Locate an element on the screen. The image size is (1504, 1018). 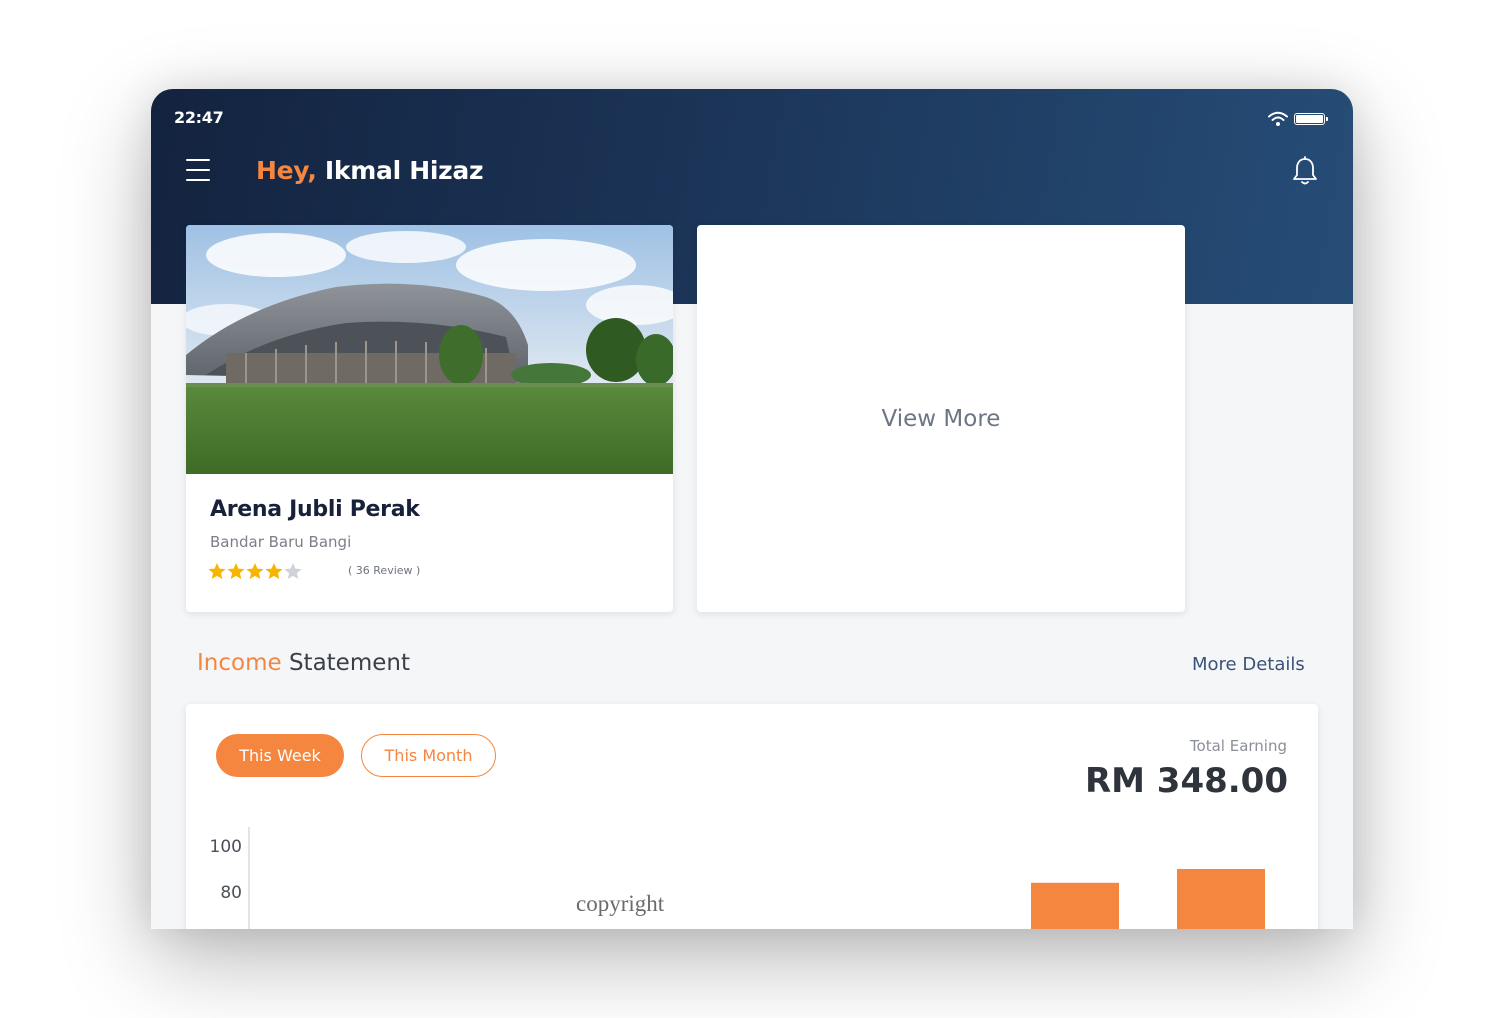
y-tick-label: 80 is located at coordinates (231, 893).